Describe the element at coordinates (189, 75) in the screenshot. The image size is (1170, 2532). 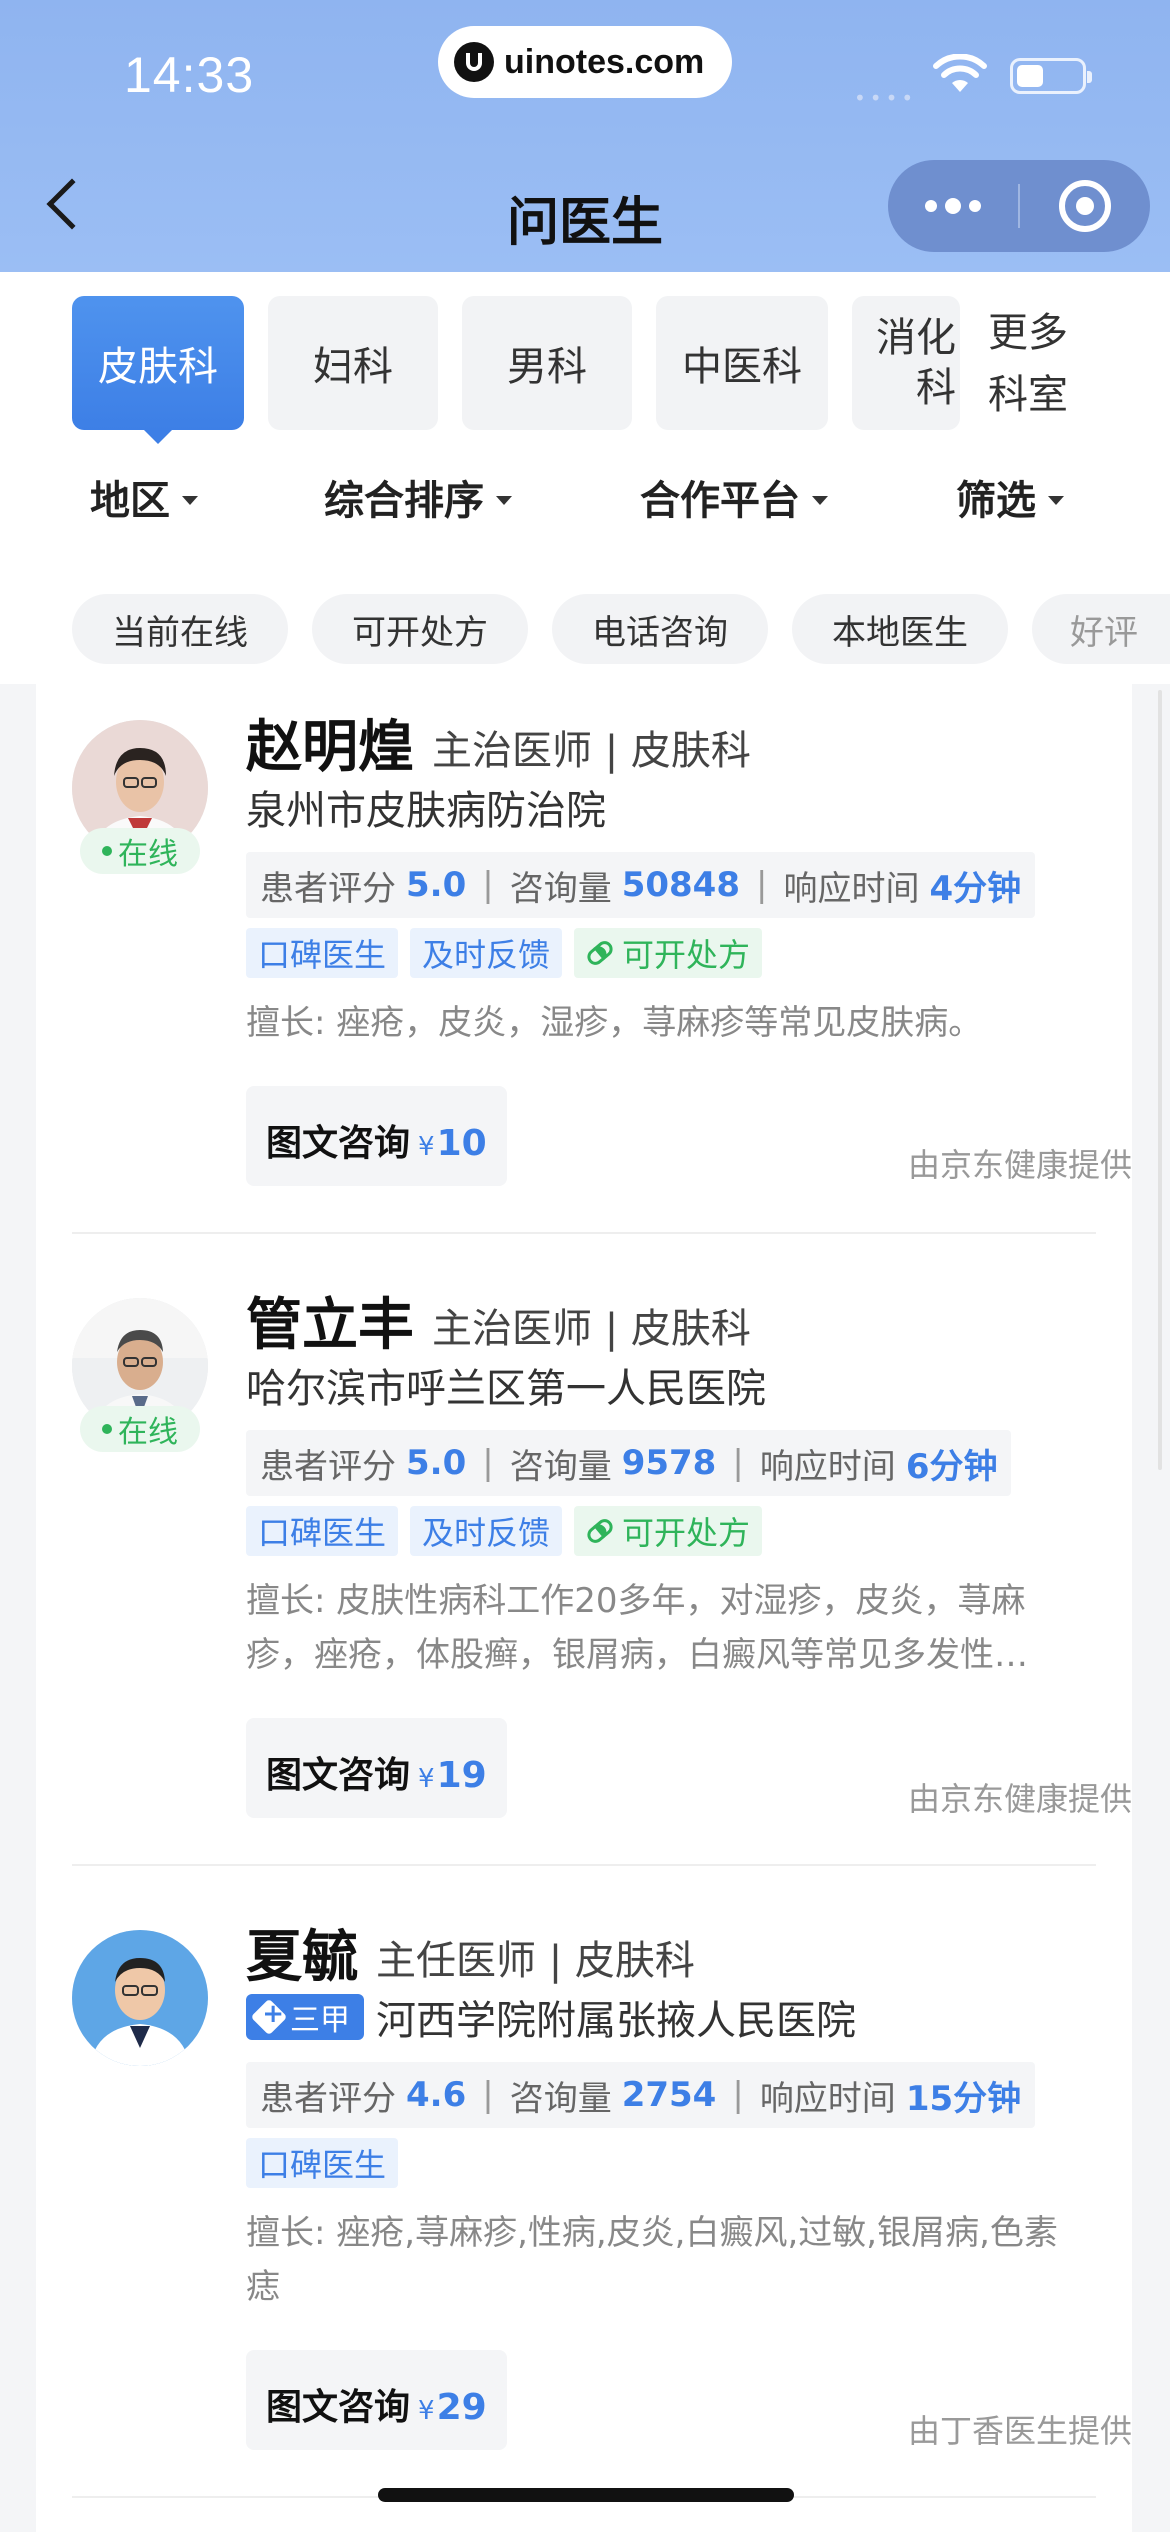
I see `status-time: 14:33` at that location.